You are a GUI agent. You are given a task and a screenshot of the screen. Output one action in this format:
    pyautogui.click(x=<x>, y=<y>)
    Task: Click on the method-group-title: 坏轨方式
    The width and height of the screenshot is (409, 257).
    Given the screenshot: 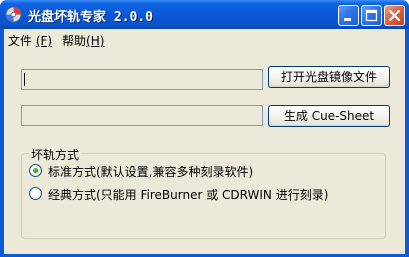 What is the action you would take?
    pyautogui.click(x=55, y=154)
    